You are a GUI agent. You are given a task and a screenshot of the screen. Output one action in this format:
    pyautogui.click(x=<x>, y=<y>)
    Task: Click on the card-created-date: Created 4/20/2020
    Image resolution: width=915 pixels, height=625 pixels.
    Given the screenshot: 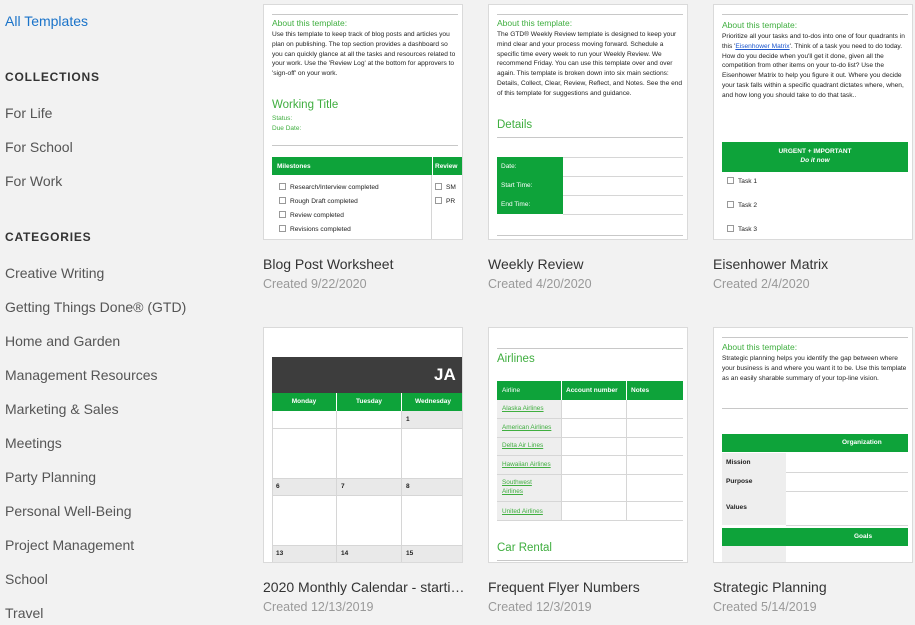 What is the action you would take?
    pyautogui.click(x=540, y=284)
    